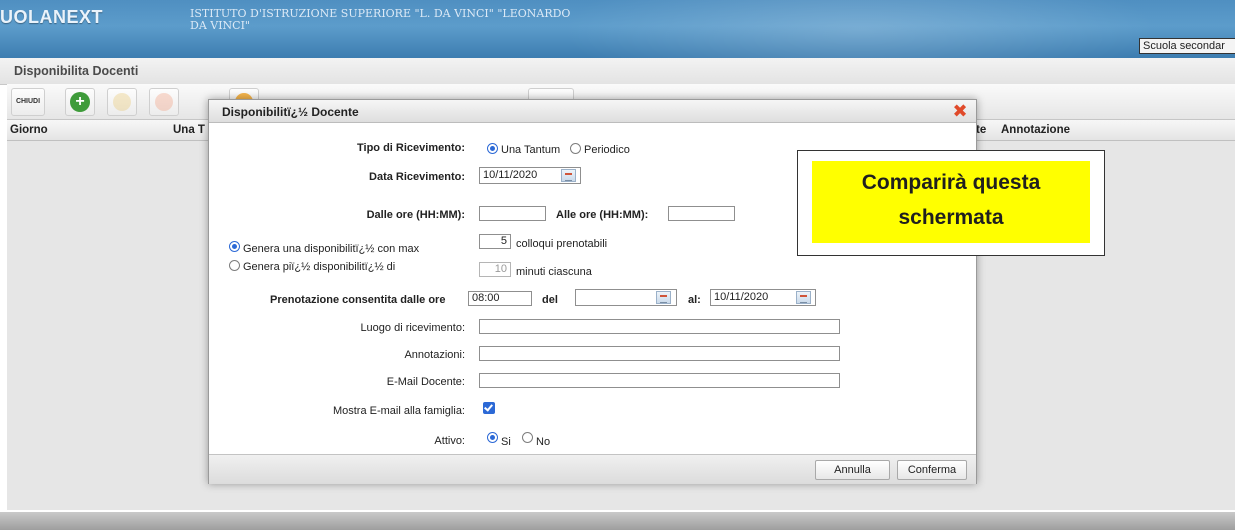  Describe the element at coordinates (701, 213) in the screenshot. I see `alle-ore-input` at that location.